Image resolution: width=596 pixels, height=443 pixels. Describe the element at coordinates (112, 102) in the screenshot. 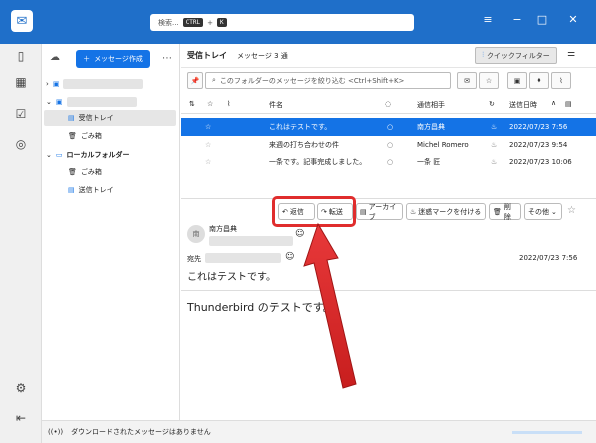

I see `account-row-2: ⌄ ▣` at that location.